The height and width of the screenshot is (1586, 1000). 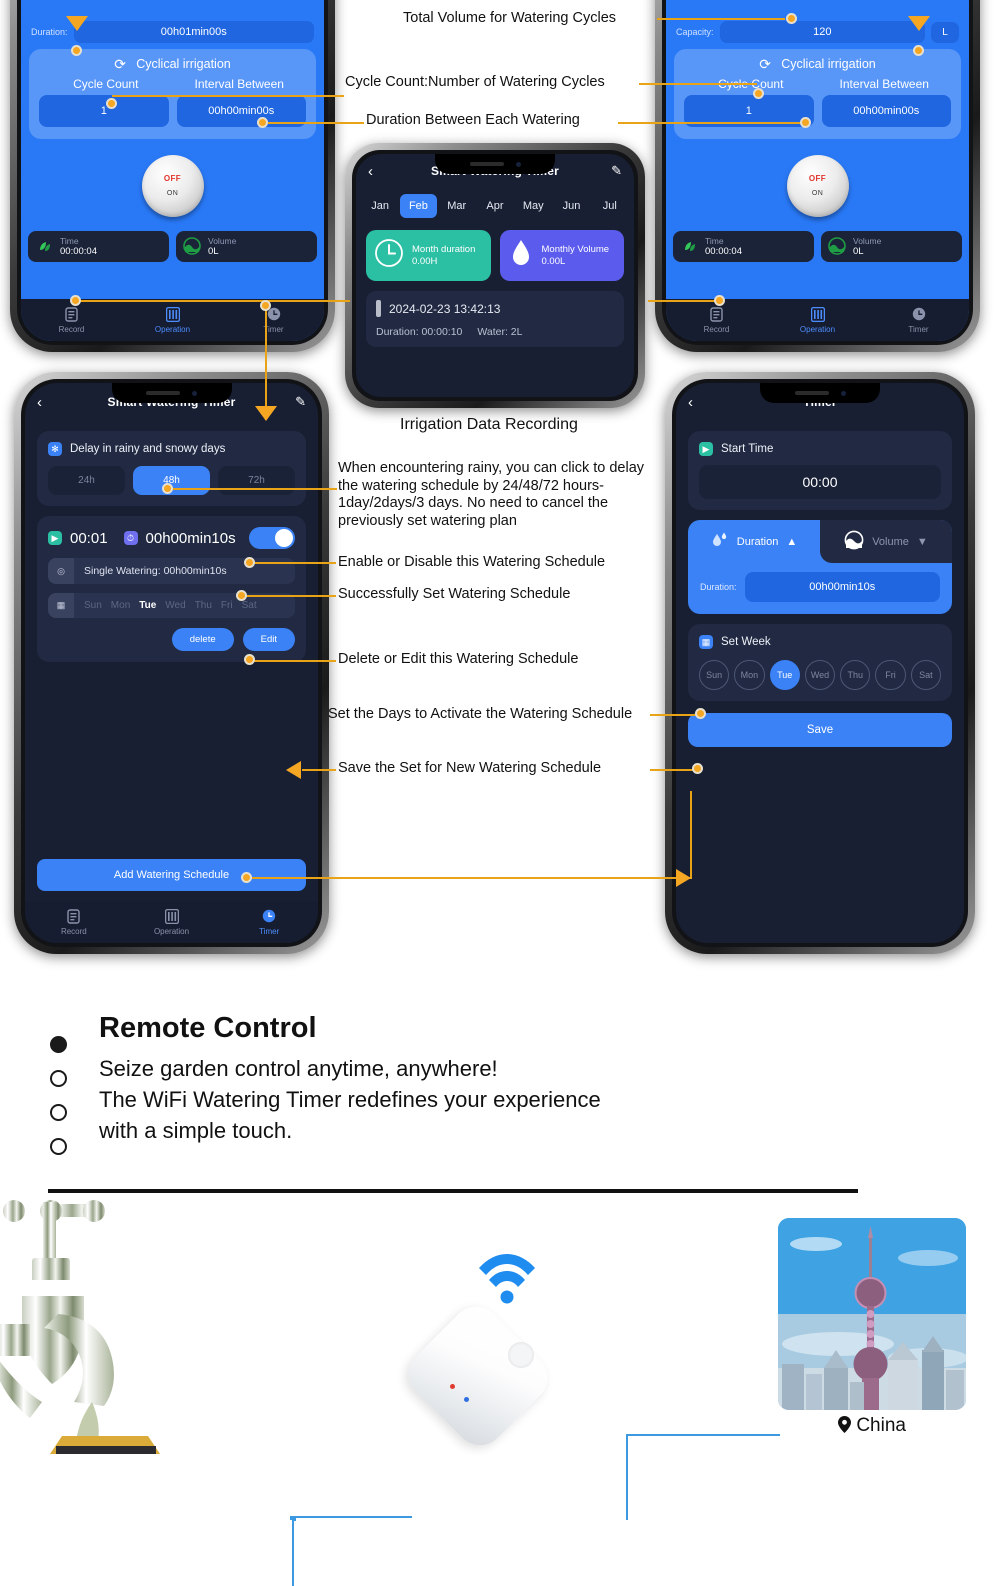 What do you see at coordinates (842, 587) in the screenshot?
I see `duration-value: 00h00min10s` at bounding box center [842, 587].